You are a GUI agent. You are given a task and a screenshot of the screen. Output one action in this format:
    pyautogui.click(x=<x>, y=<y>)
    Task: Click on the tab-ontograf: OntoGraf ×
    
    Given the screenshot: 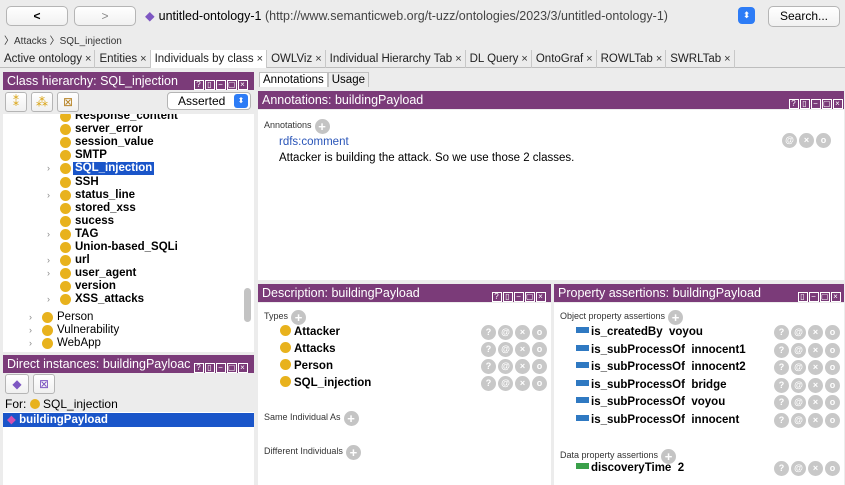 What is the action you would take?
    pyautogui.click(x=564, y=59)
    